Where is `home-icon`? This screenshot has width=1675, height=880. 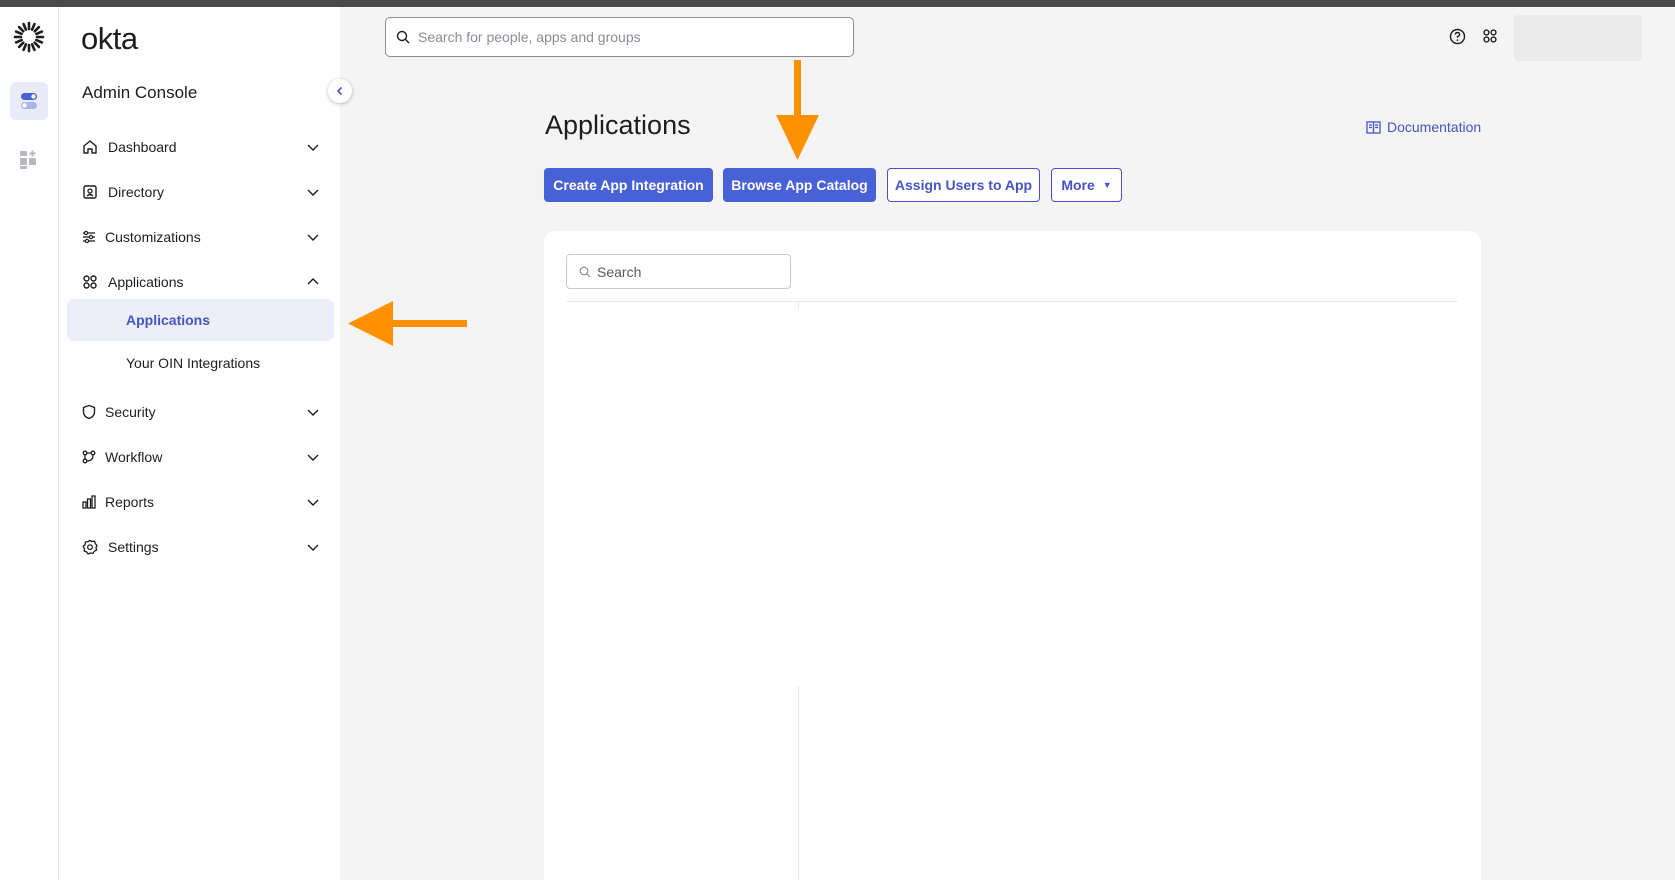 home-icon is located at coordinates (90, 147).